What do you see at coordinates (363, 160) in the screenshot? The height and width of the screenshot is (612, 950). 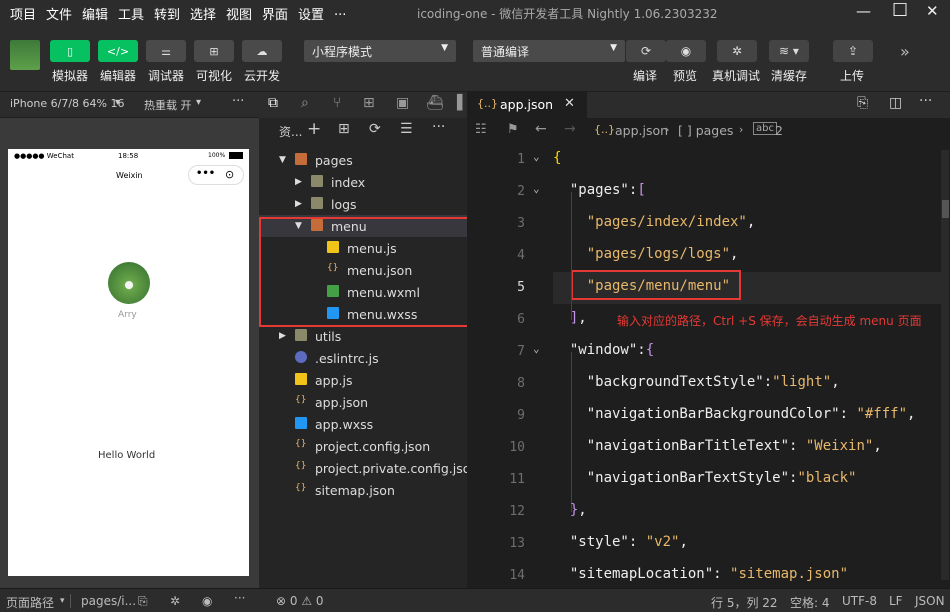 I see `tree-item: ▼ pages` at bounding box center [363, 160].